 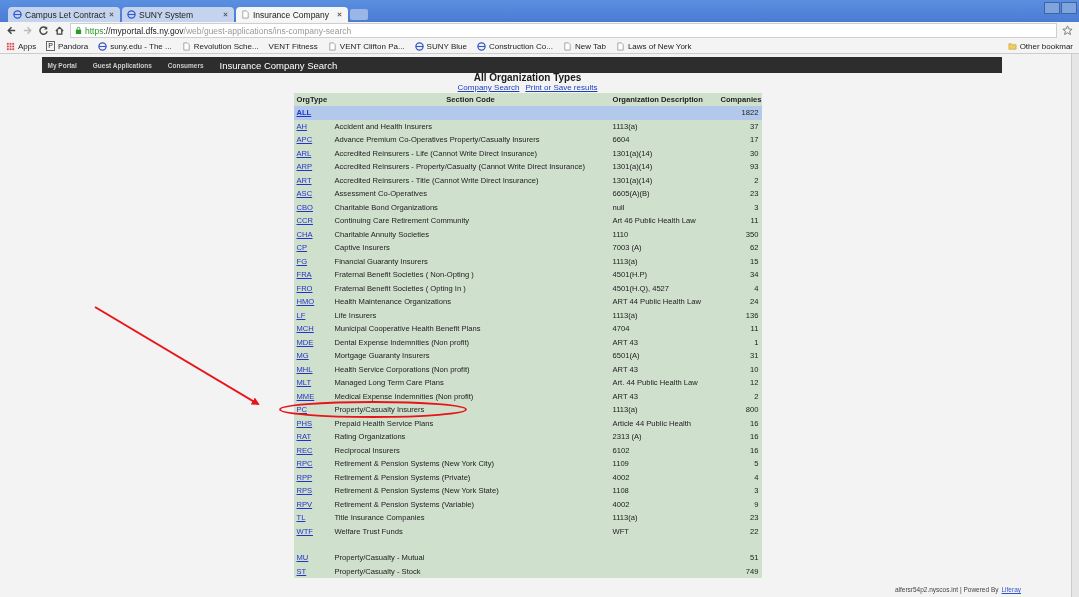 I want to click on browser-tab: SUNY System, so click(x=178, y=14).